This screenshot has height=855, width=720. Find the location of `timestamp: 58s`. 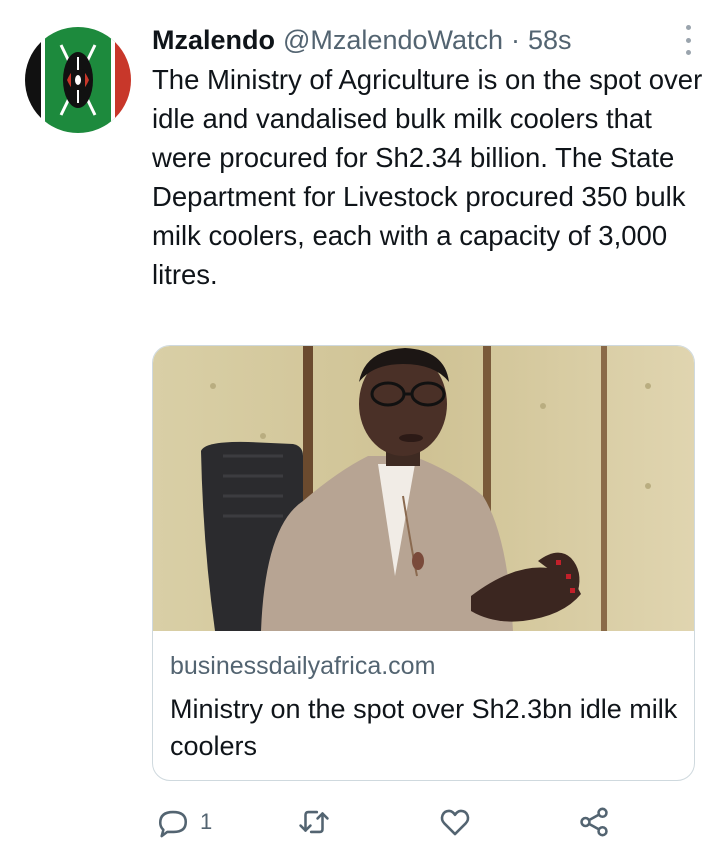

timestamp: 58s is located at coordinates (550, 40).